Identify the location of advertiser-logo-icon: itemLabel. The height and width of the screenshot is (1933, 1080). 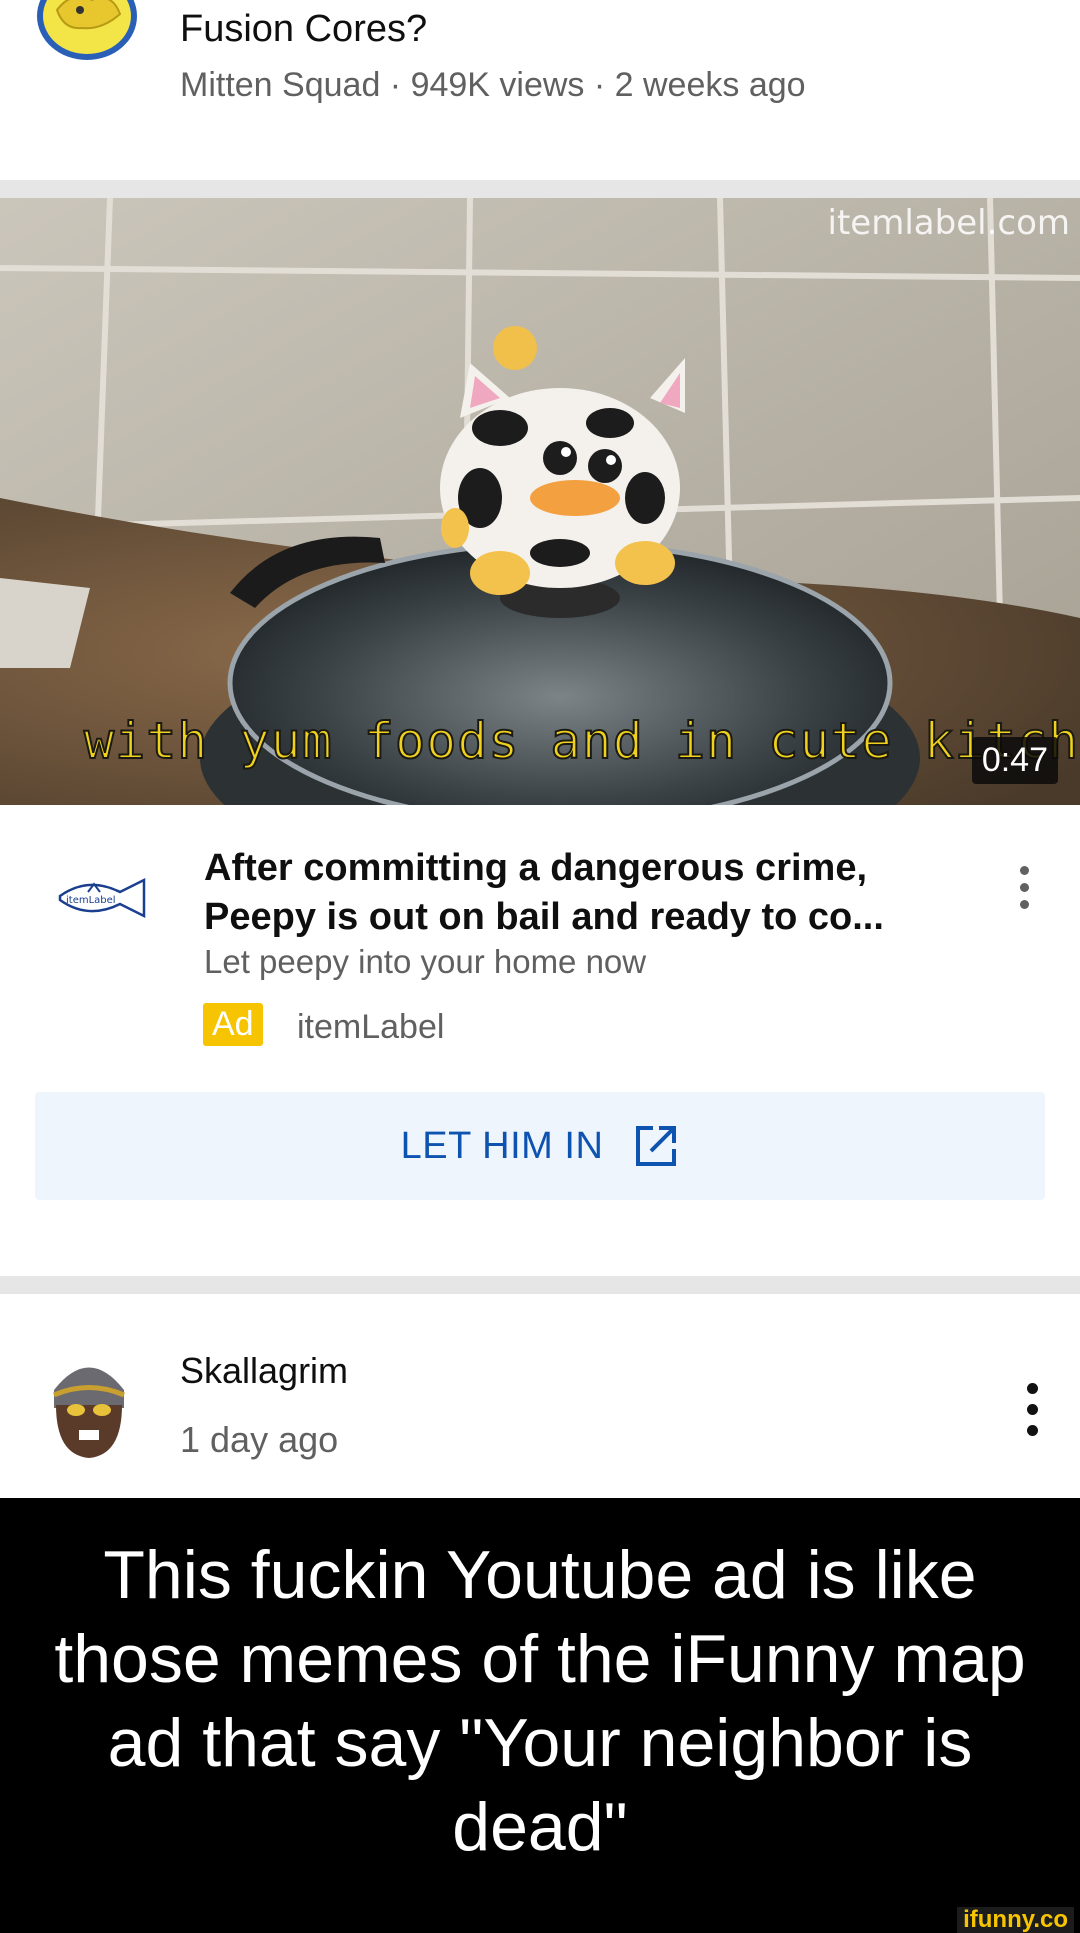
(104, 899).